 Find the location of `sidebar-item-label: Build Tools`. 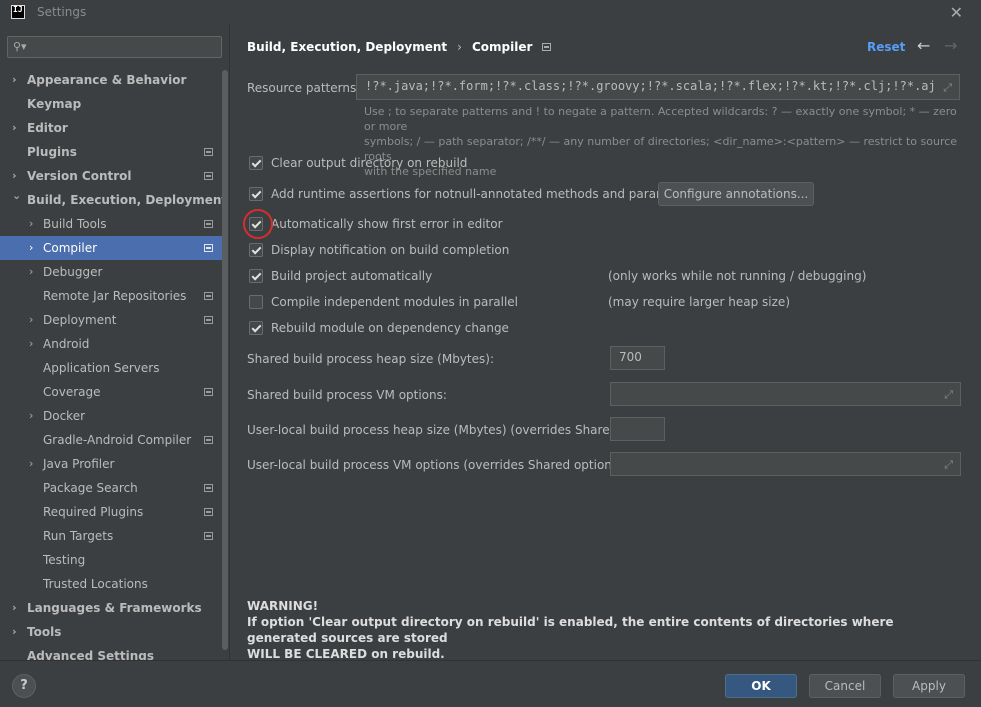

sidebar-item-label: Build Tools is located at coordinates (75, 224).